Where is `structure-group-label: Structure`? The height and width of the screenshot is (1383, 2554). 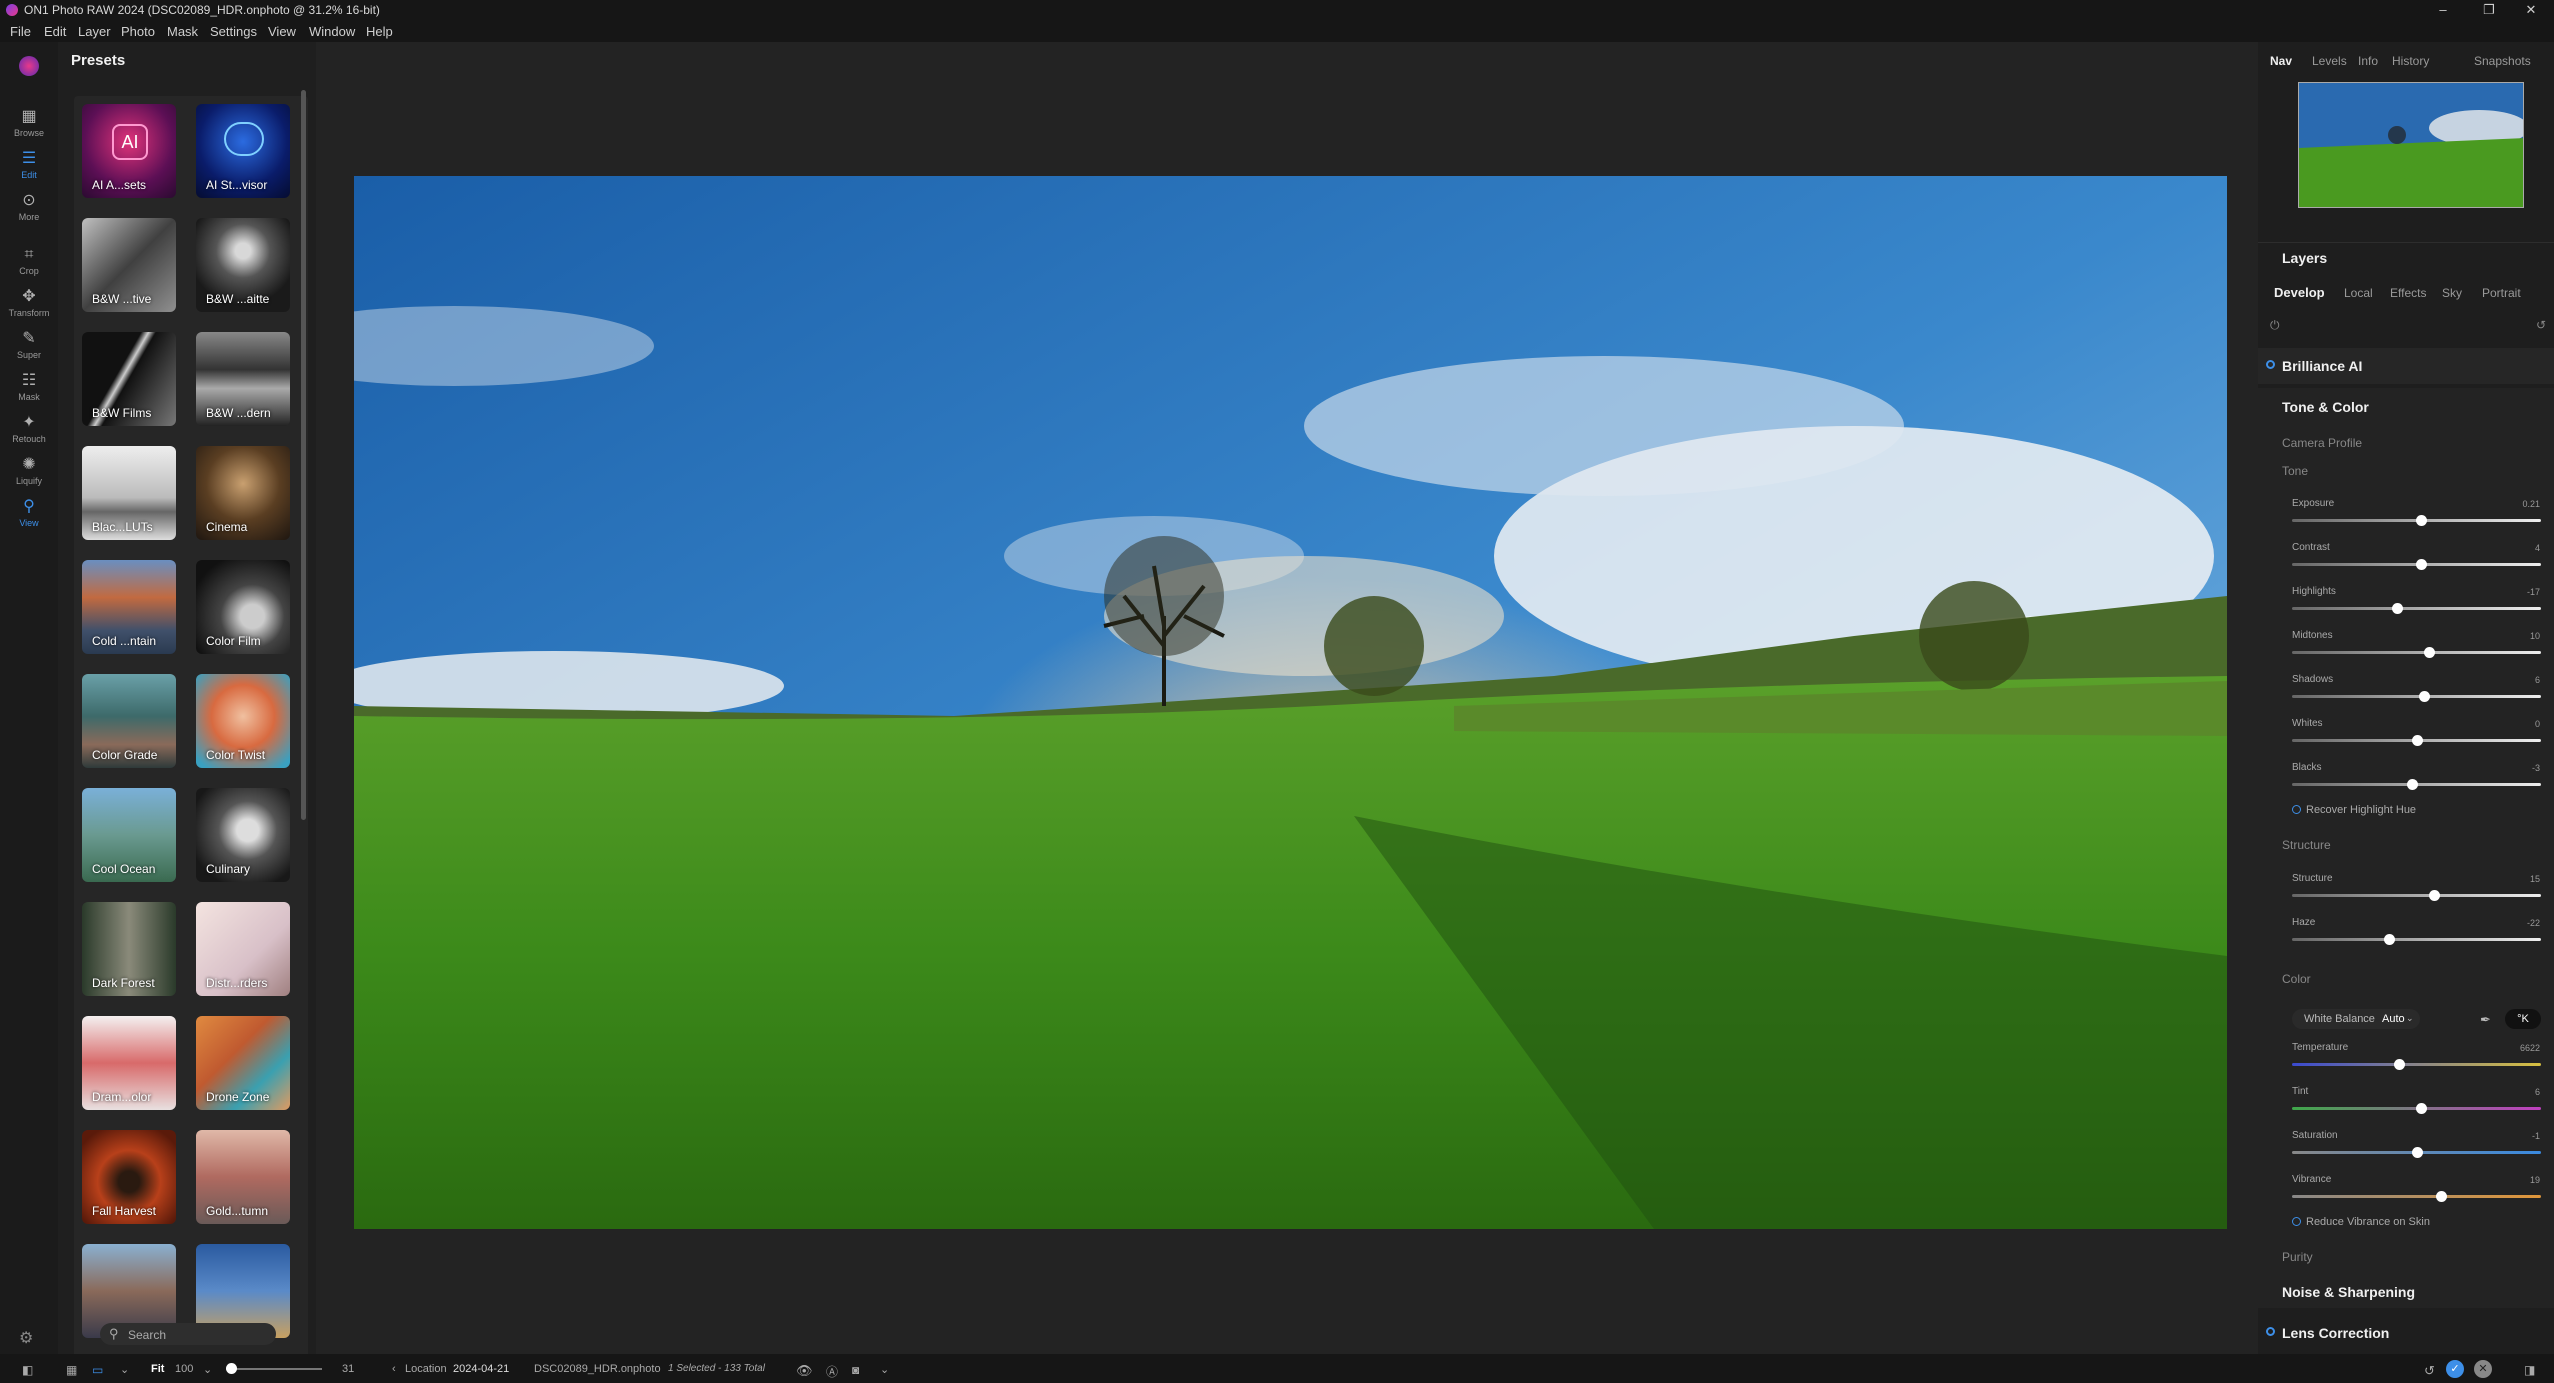 structure-group-label: Structure is located at coordinates (2306, 845).